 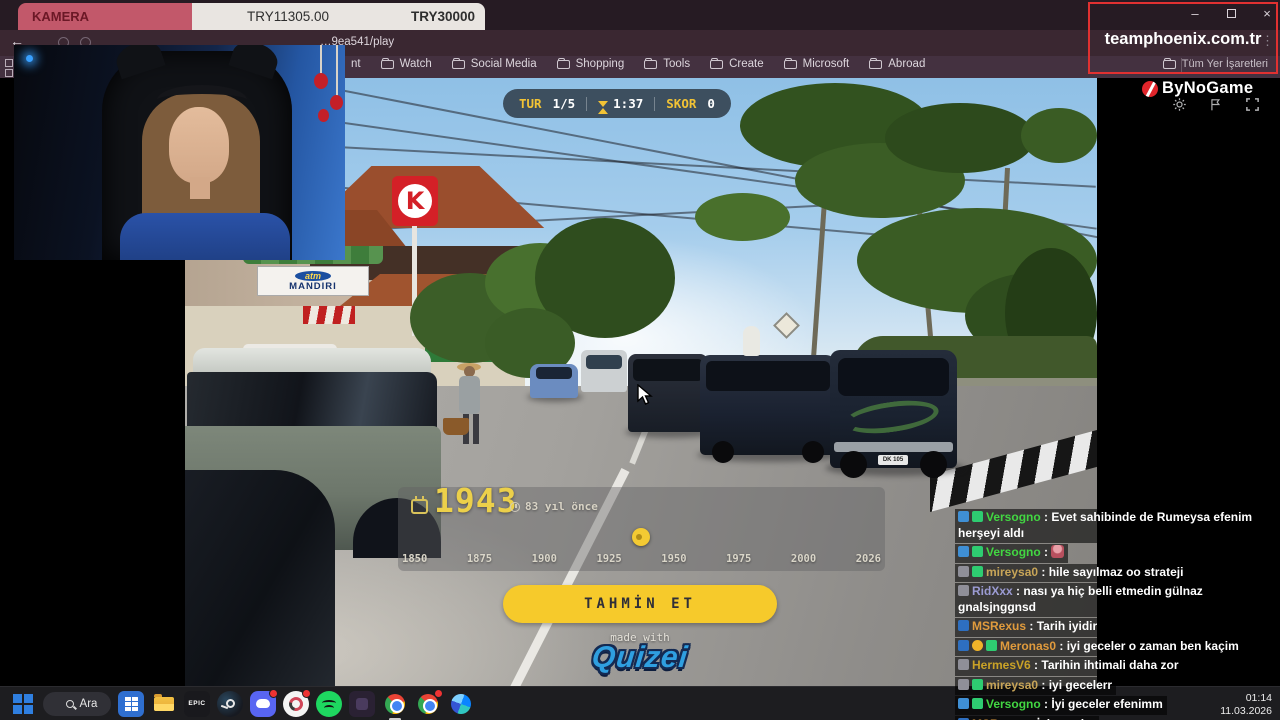 I want to click on chat-username: RidXxx, so click(x=992, y=591).